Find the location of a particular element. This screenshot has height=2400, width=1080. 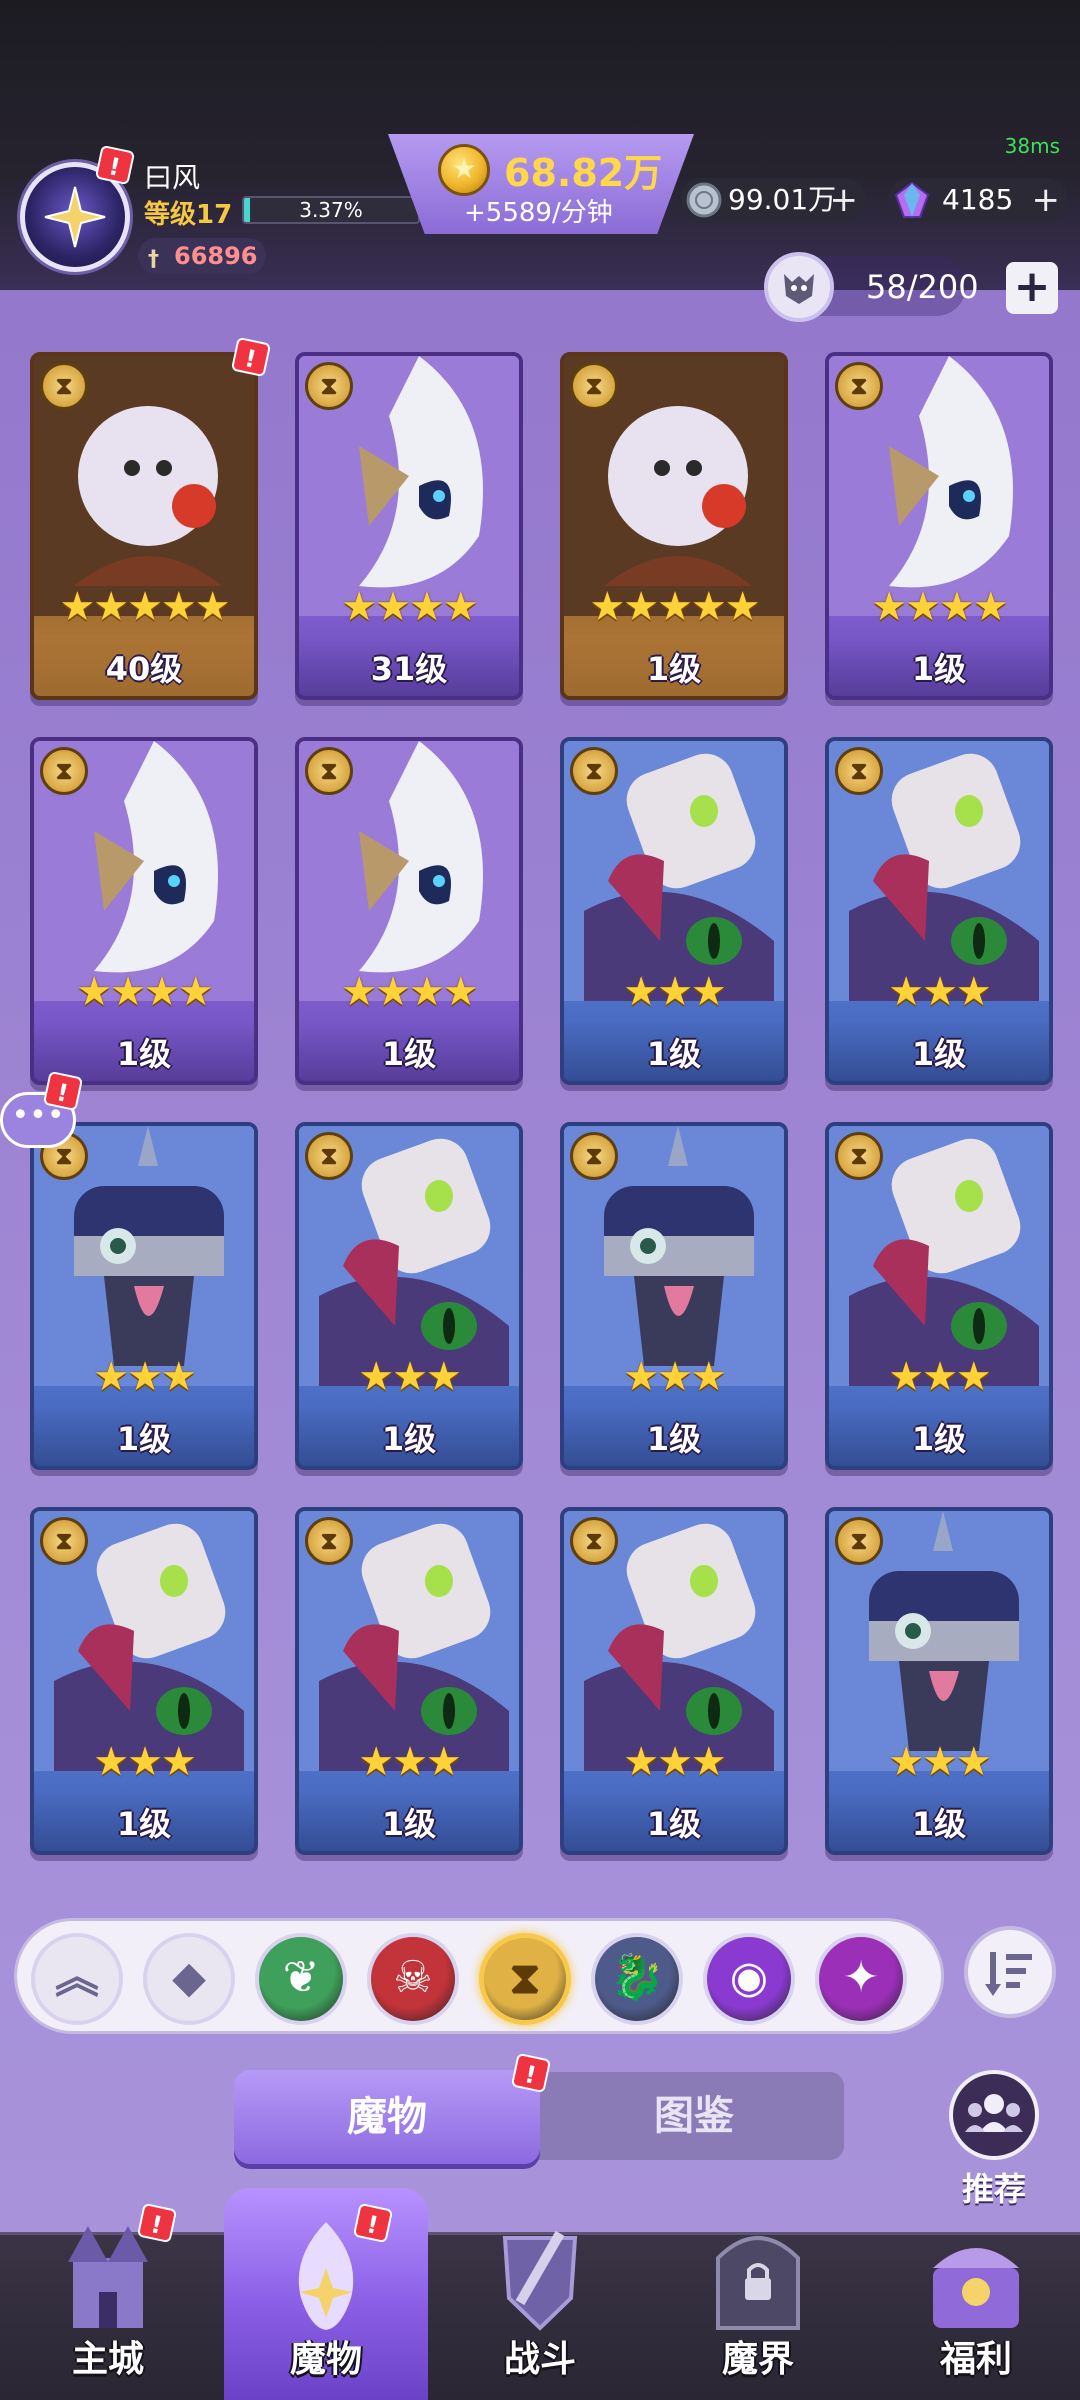

monster-card: ⧗ ★★★★★ 40级 is located at coordinates (144, 526).